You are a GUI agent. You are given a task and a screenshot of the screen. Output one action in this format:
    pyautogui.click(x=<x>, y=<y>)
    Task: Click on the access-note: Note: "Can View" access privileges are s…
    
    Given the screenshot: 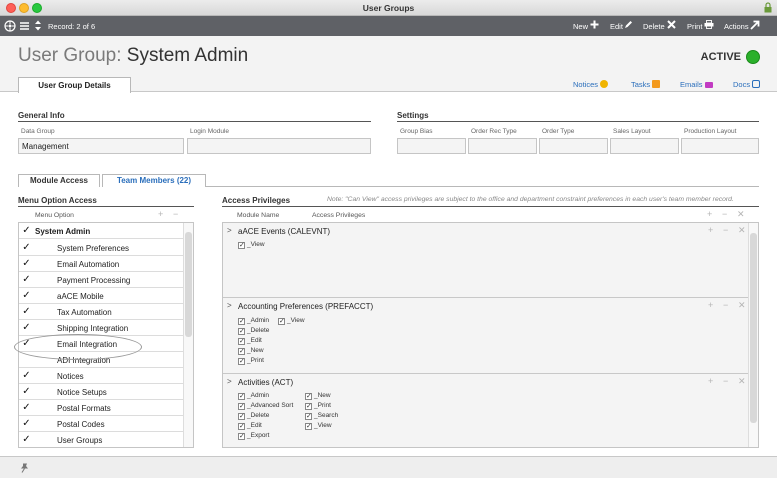 What is the action you would take?
    pyautogui.click(x=530, y=199)
    